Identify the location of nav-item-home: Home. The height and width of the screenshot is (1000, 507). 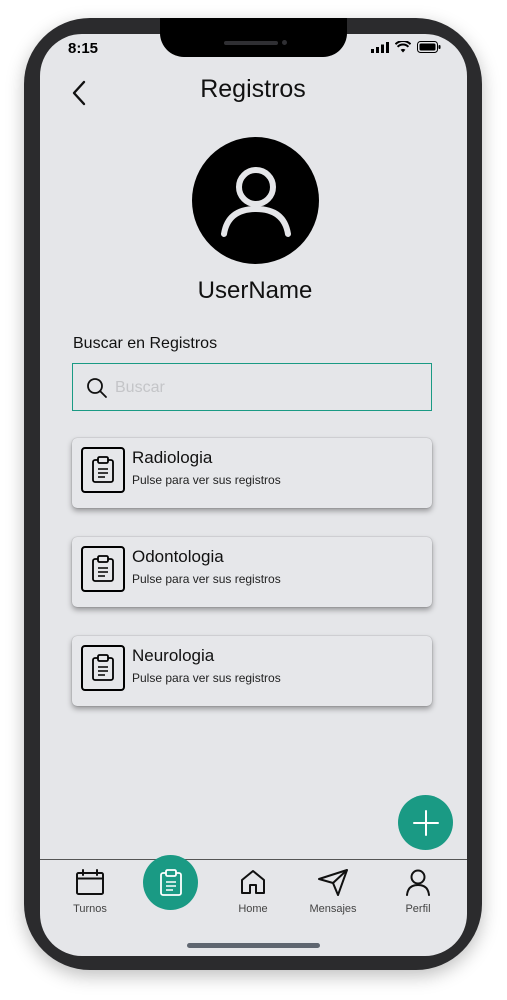
(253, 891).